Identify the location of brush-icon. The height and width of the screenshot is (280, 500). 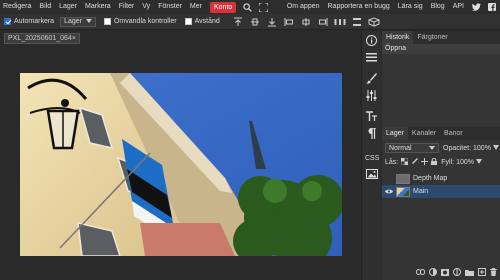
(372, 78).